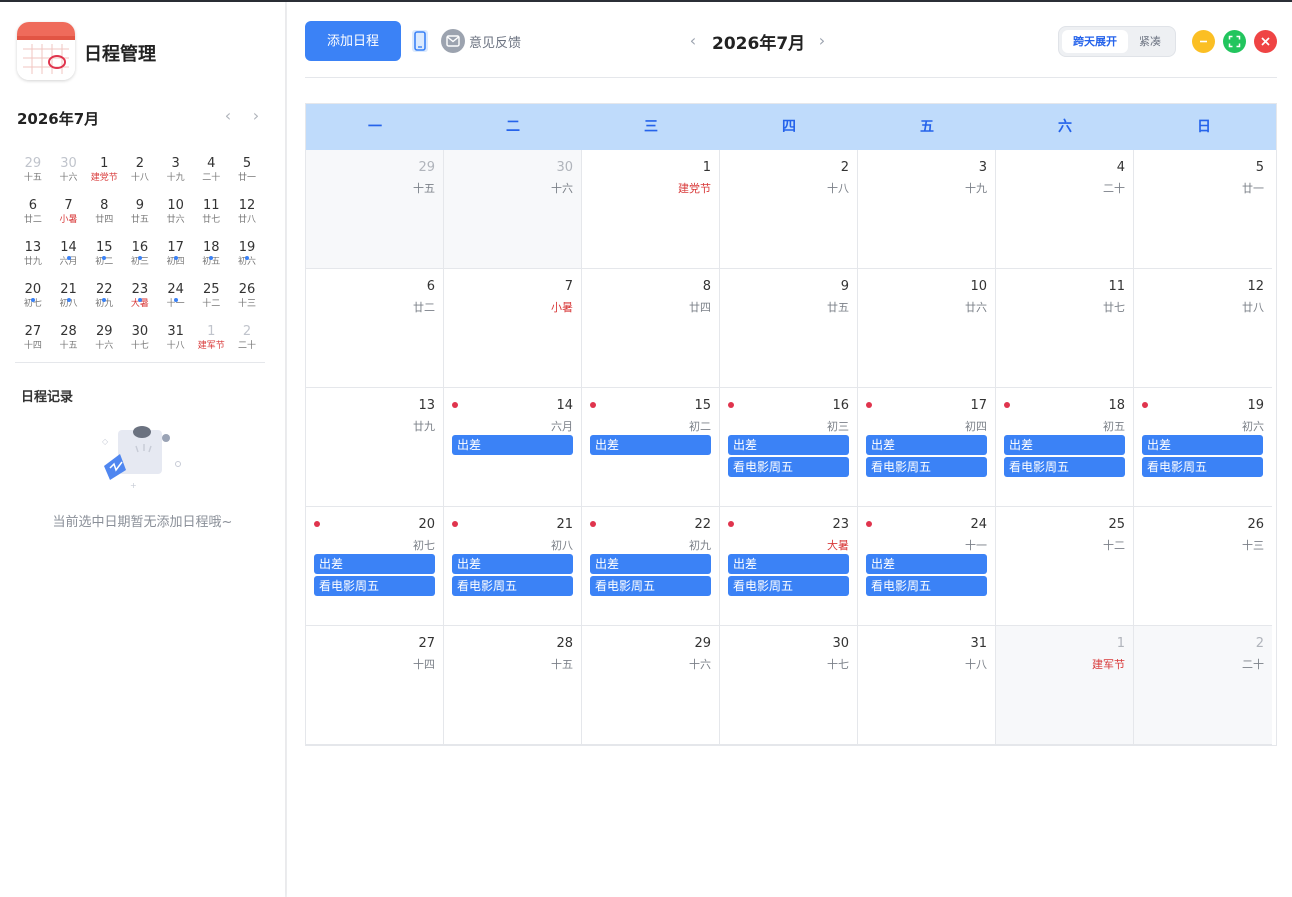 Image resolution: width=1292 pixels, height=897 pixels. I want to click on calendar-day-cell: 2 二十, so click(1203, 685).